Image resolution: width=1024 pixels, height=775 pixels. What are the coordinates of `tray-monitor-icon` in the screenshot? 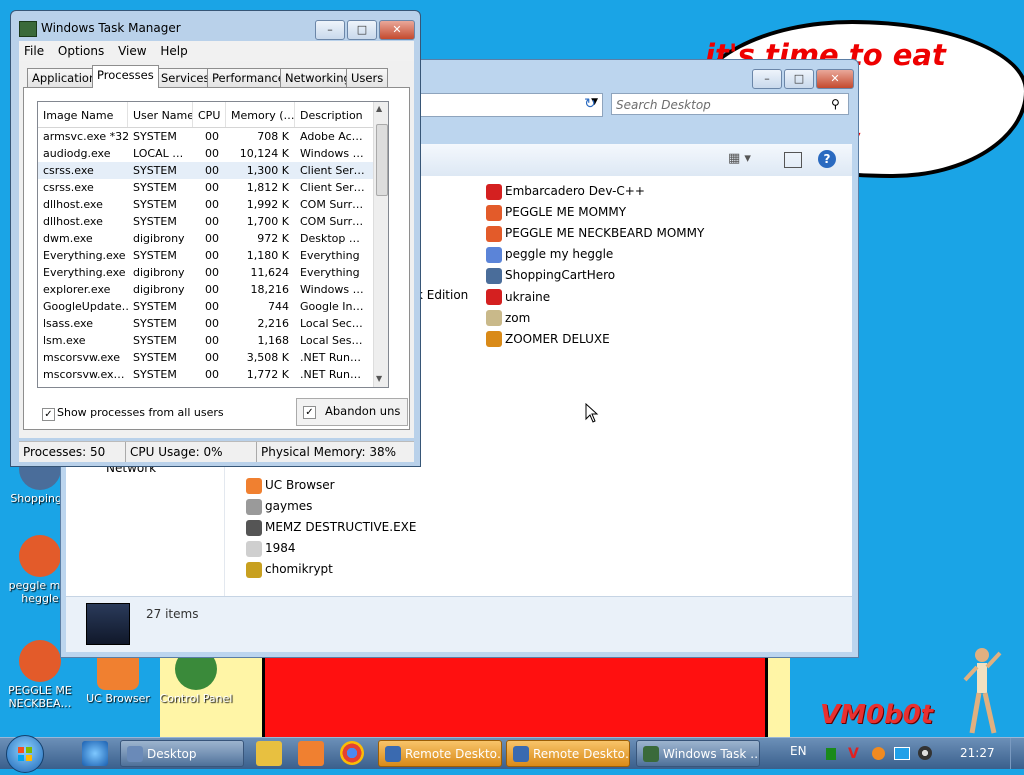 It's located at (902, 753).